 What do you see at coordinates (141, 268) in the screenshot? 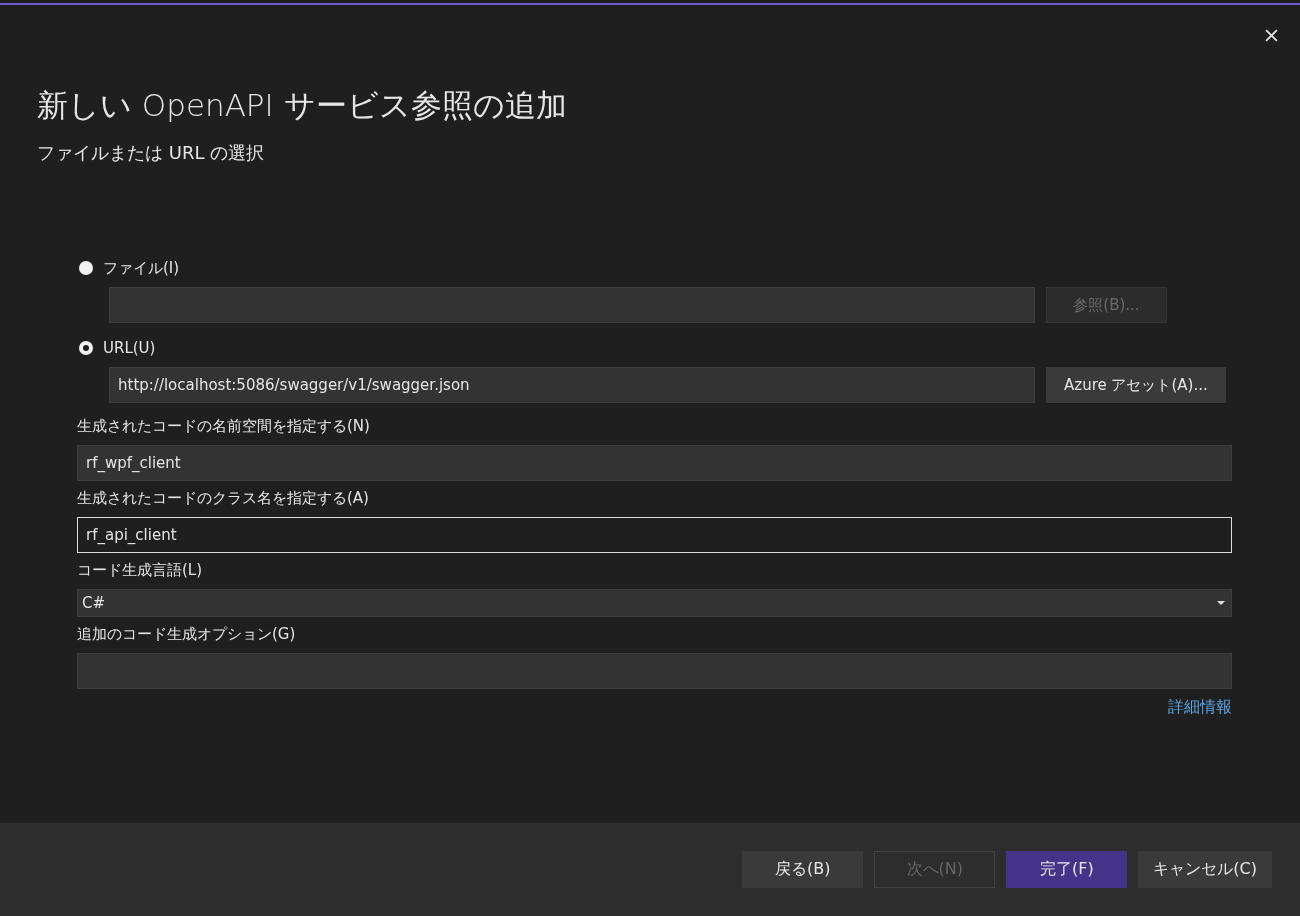
I see `radio-label: ファイル(I)` at bounding box center [141, 268].